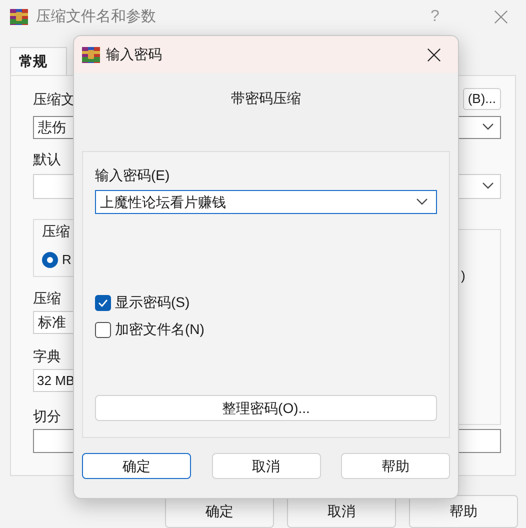 The height and width of the screenshot is (528, 526). What do you see at coordinates (56, 231) in the screenshot?
I see `group-label: 压缩` at bounding box center [56, 231].